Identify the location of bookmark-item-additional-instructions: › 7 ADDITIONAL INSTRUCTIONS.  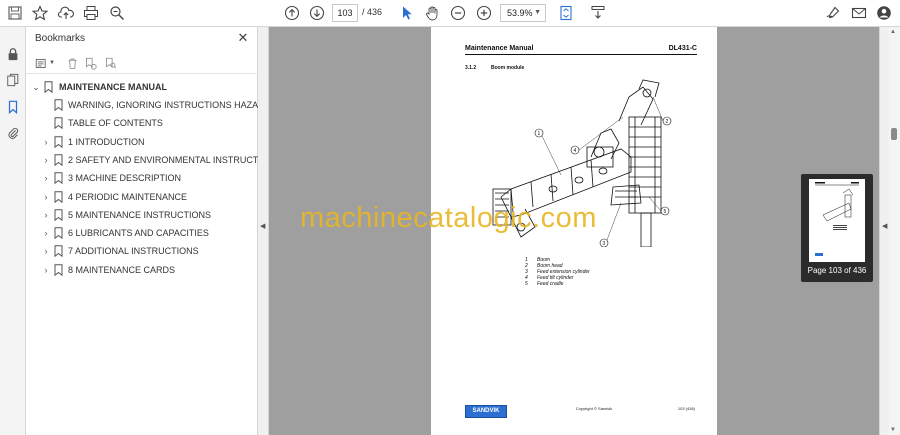
(142, 252).